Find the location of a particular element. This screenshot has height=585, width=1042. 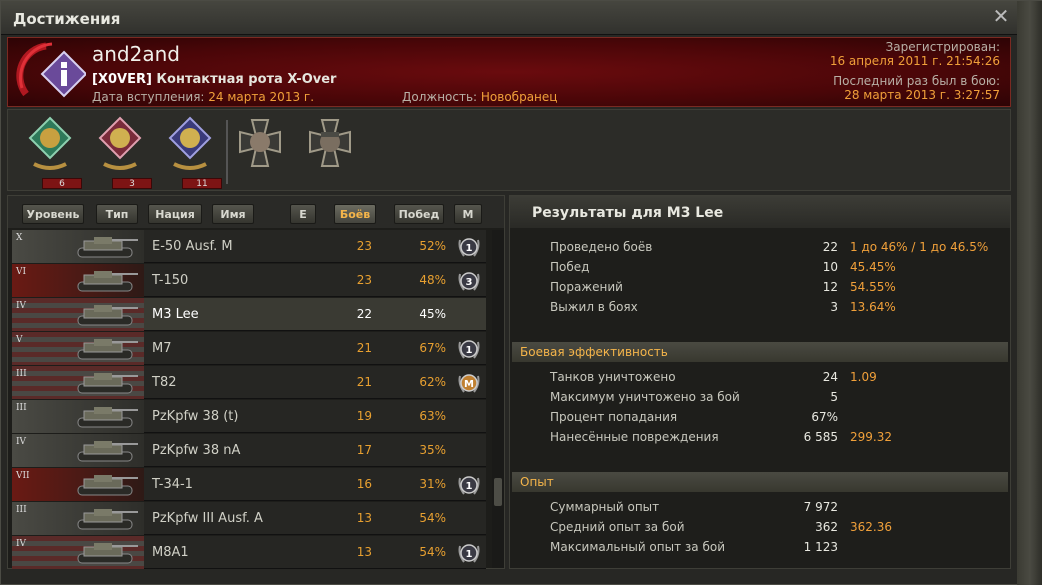

svg-text: 3 is located at coordinates (469, 282).